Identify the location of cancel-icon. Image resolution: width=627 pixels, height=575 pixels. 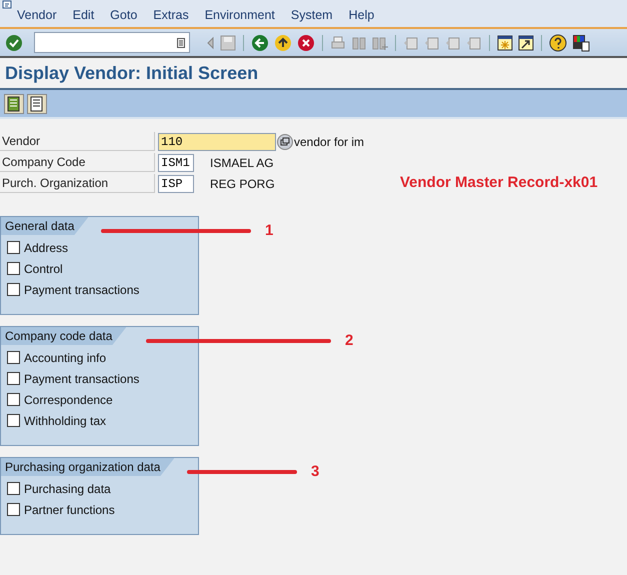
(306, 43).